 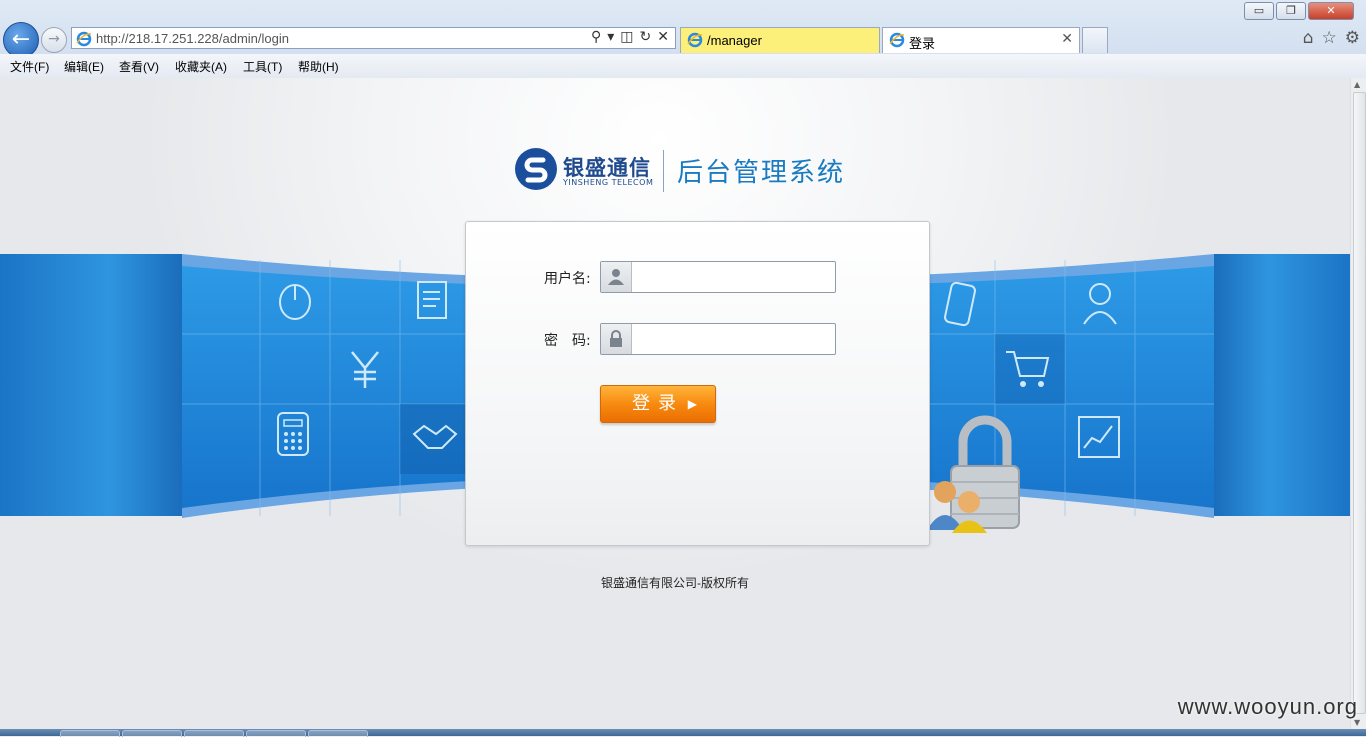 What do you see at coordinates (432, 300) in the screenshot?
I see `document-icon` at bounding box center [432, 300].